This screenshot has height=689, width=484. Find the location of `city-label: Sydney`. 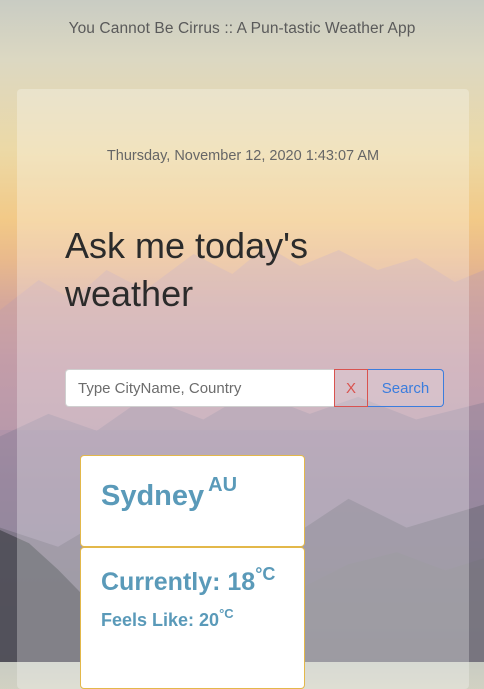

city-label: Sydney is located at coordinates (153, 496).